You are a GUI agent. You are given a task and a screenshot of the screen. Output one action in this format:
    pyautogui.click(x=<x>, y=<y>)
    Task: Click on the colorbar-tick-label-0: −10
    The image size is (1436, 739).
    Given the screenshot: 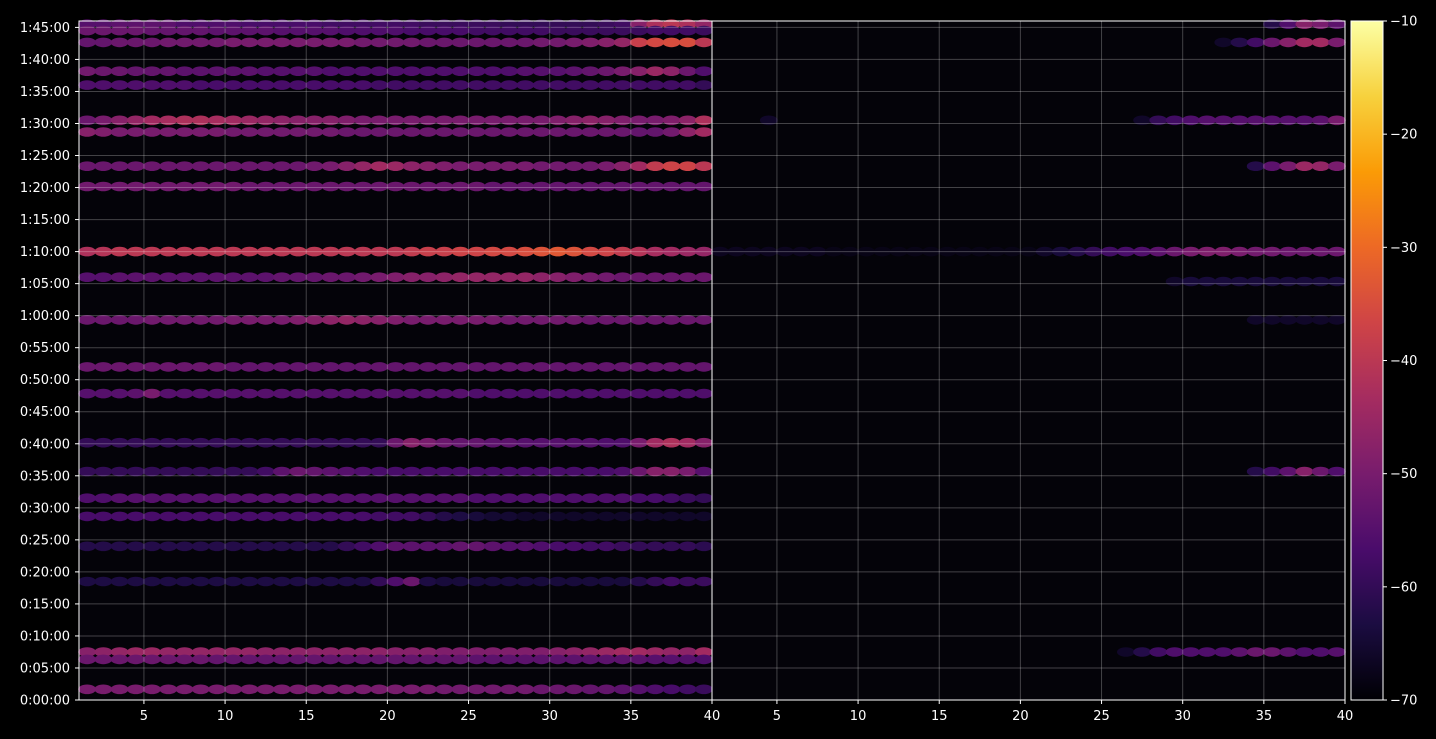 What is the action you would take?
    pyautogui.click(x=1403, y=22)
    